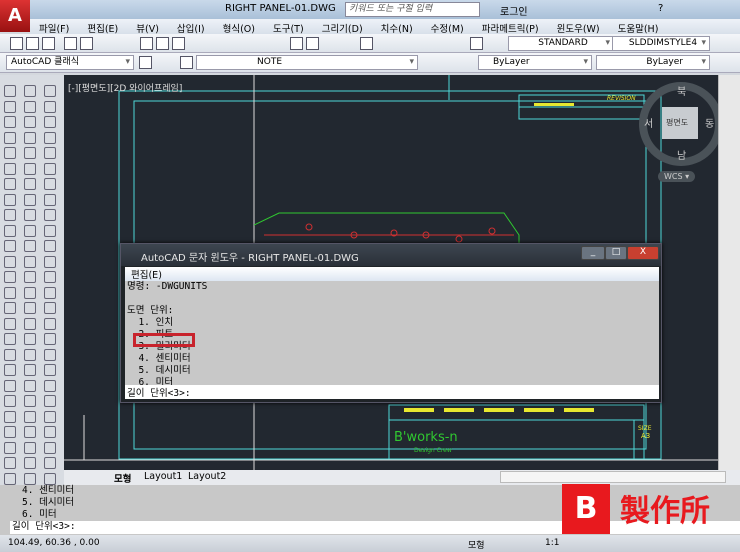 The height and width of the screenshot is (552, 740). Describe the element at coordinates (146, 43) in the screenshot. I see `cut-icon` at that location.